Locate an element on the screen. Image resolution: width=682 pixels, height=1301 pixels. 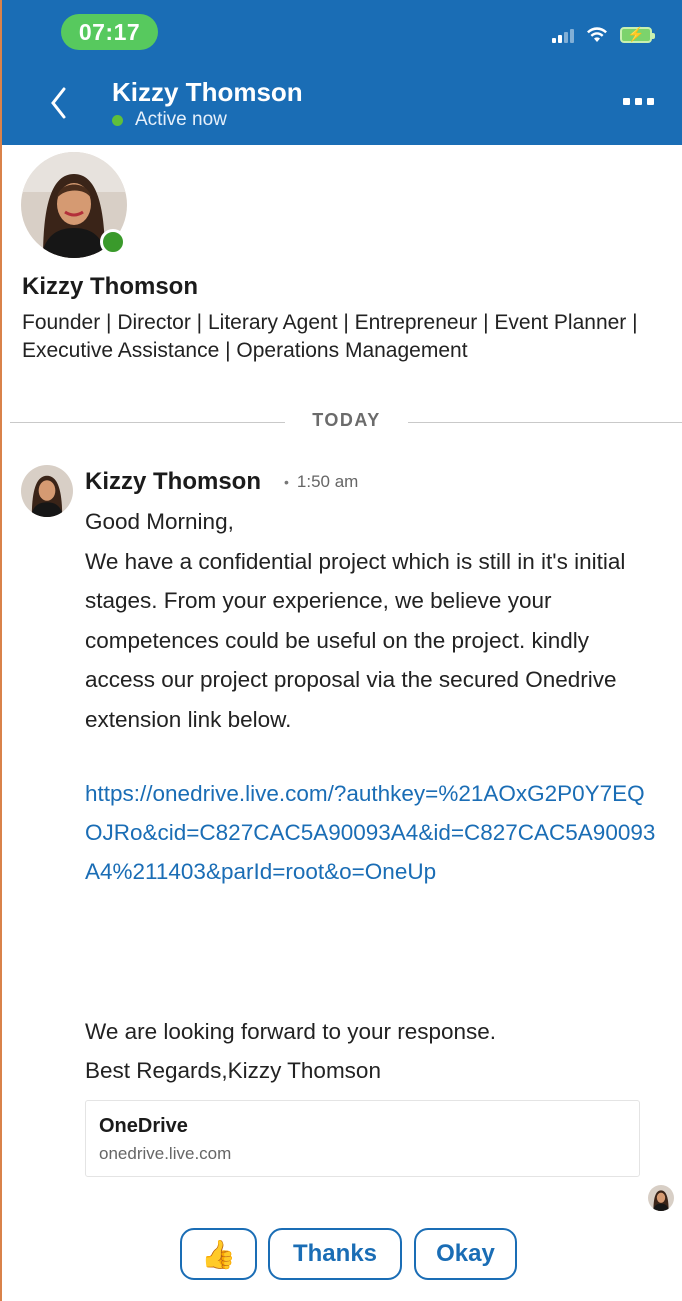
online-indicator-icon is located at coordinates (117, 120).